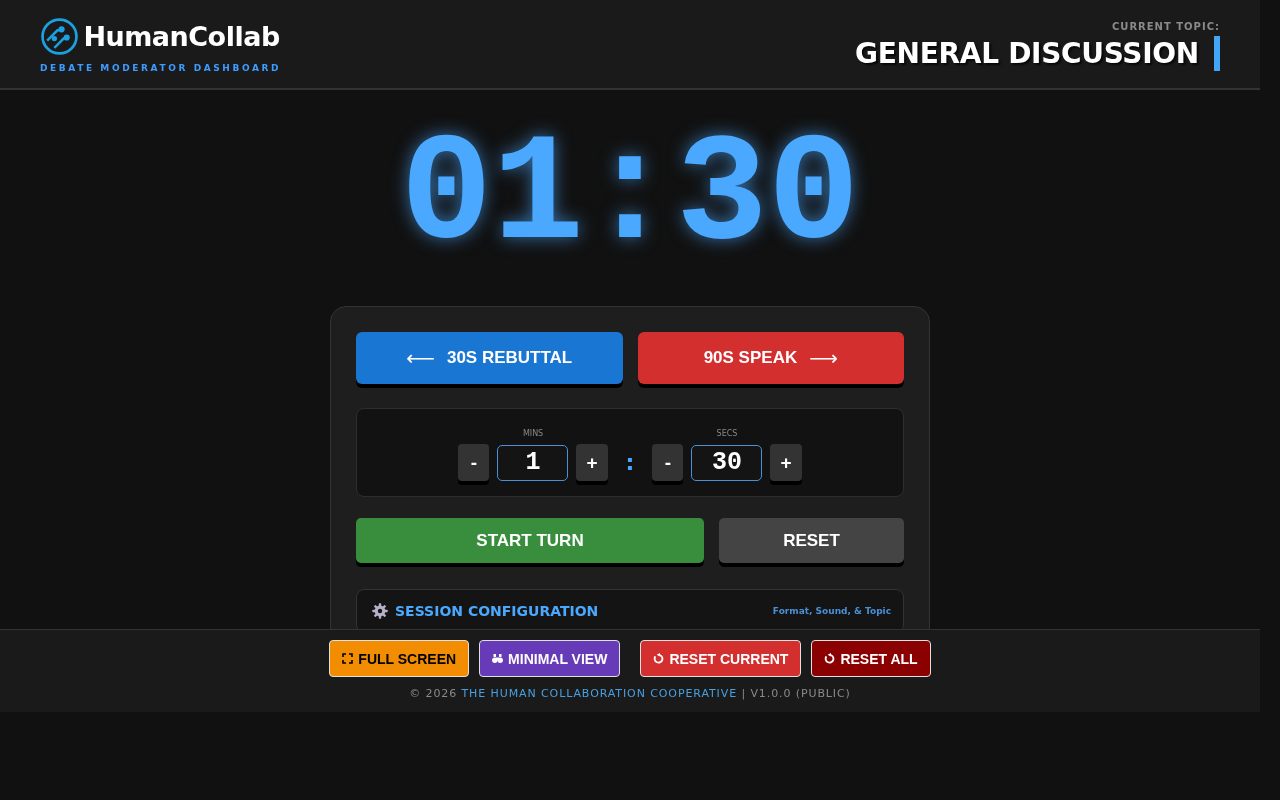 The image size is (1280, 800). What do you see at coordinates (831, 611) in the screenshot?
I see `config-hint: Format, Sound, & Topic` at bounding box center [831, 611].